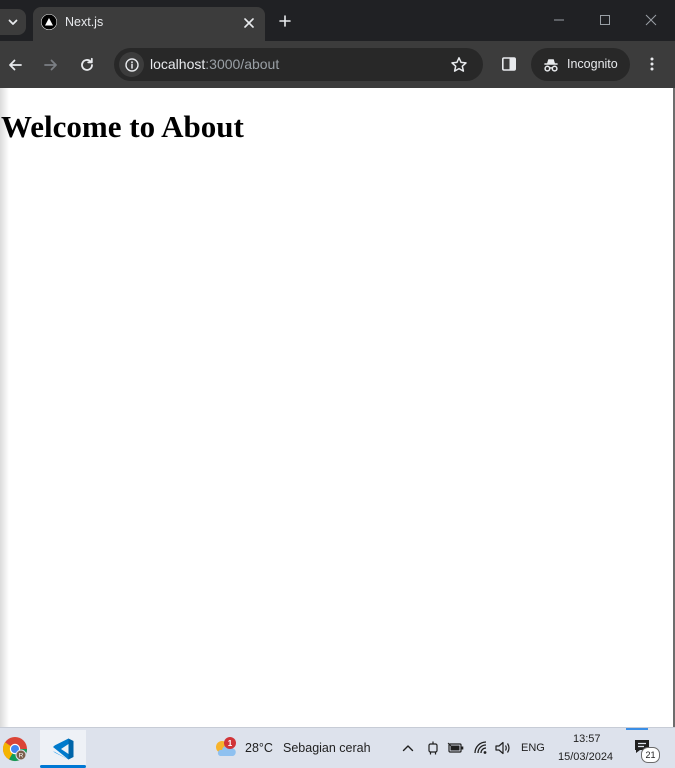 This screenshot has width=675, height=768. I want to click on maximize-icon, so click(605, 20).